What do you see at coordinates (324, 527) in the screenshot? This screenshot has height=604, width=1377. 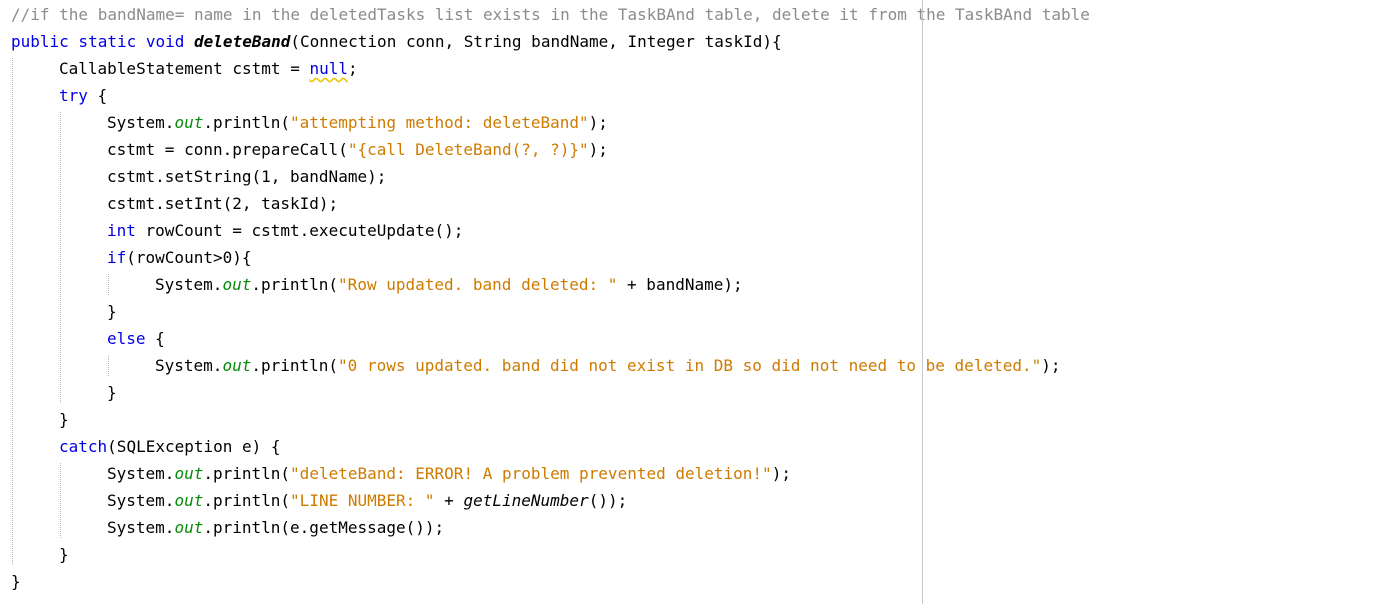 I see `code-token: .println(e.getMessage());` at bounding box center [324, 527].